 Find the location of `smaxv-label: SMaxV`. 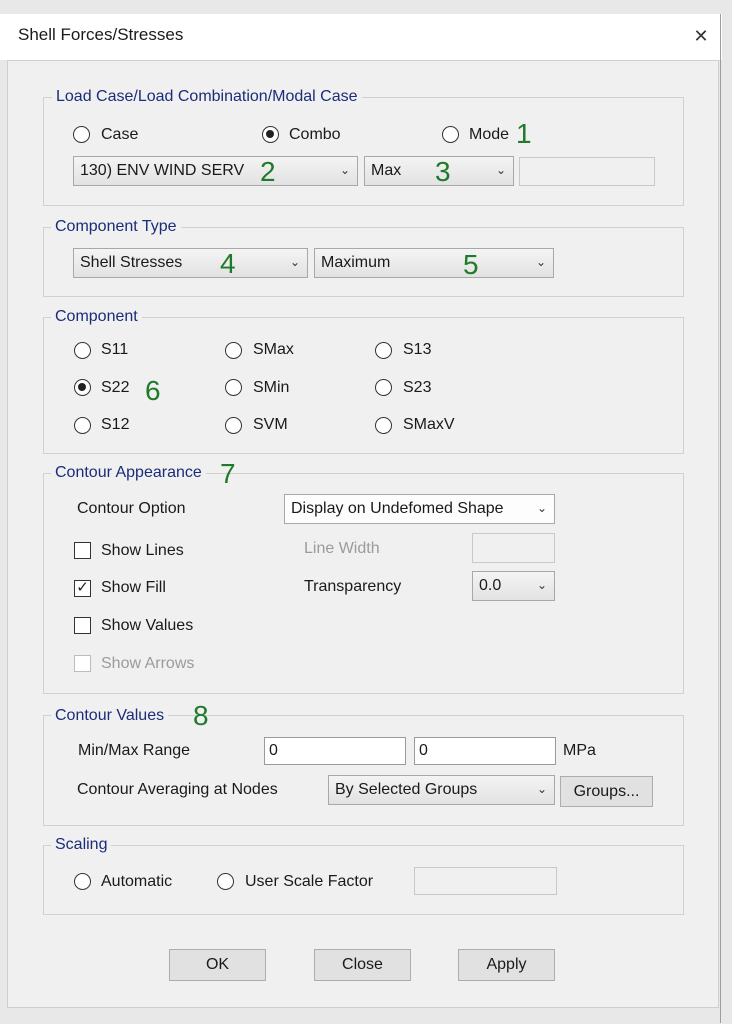

smaxv-label: SMaxV is located at coordinates (429, 424).